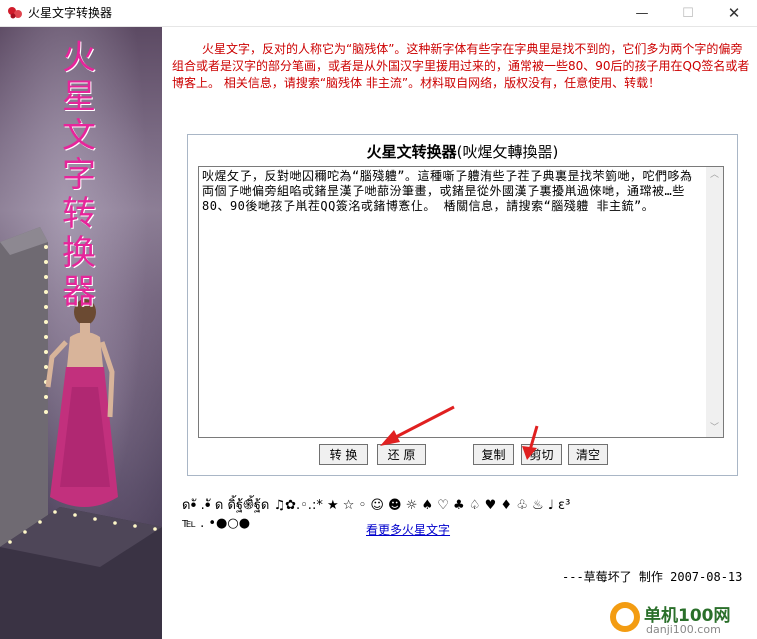 The height and width of the screenshot is (639, 757). Describe the element at coordinates (79, 214) in the screenshot. I see `sidebar-title-char: 转` at that location.